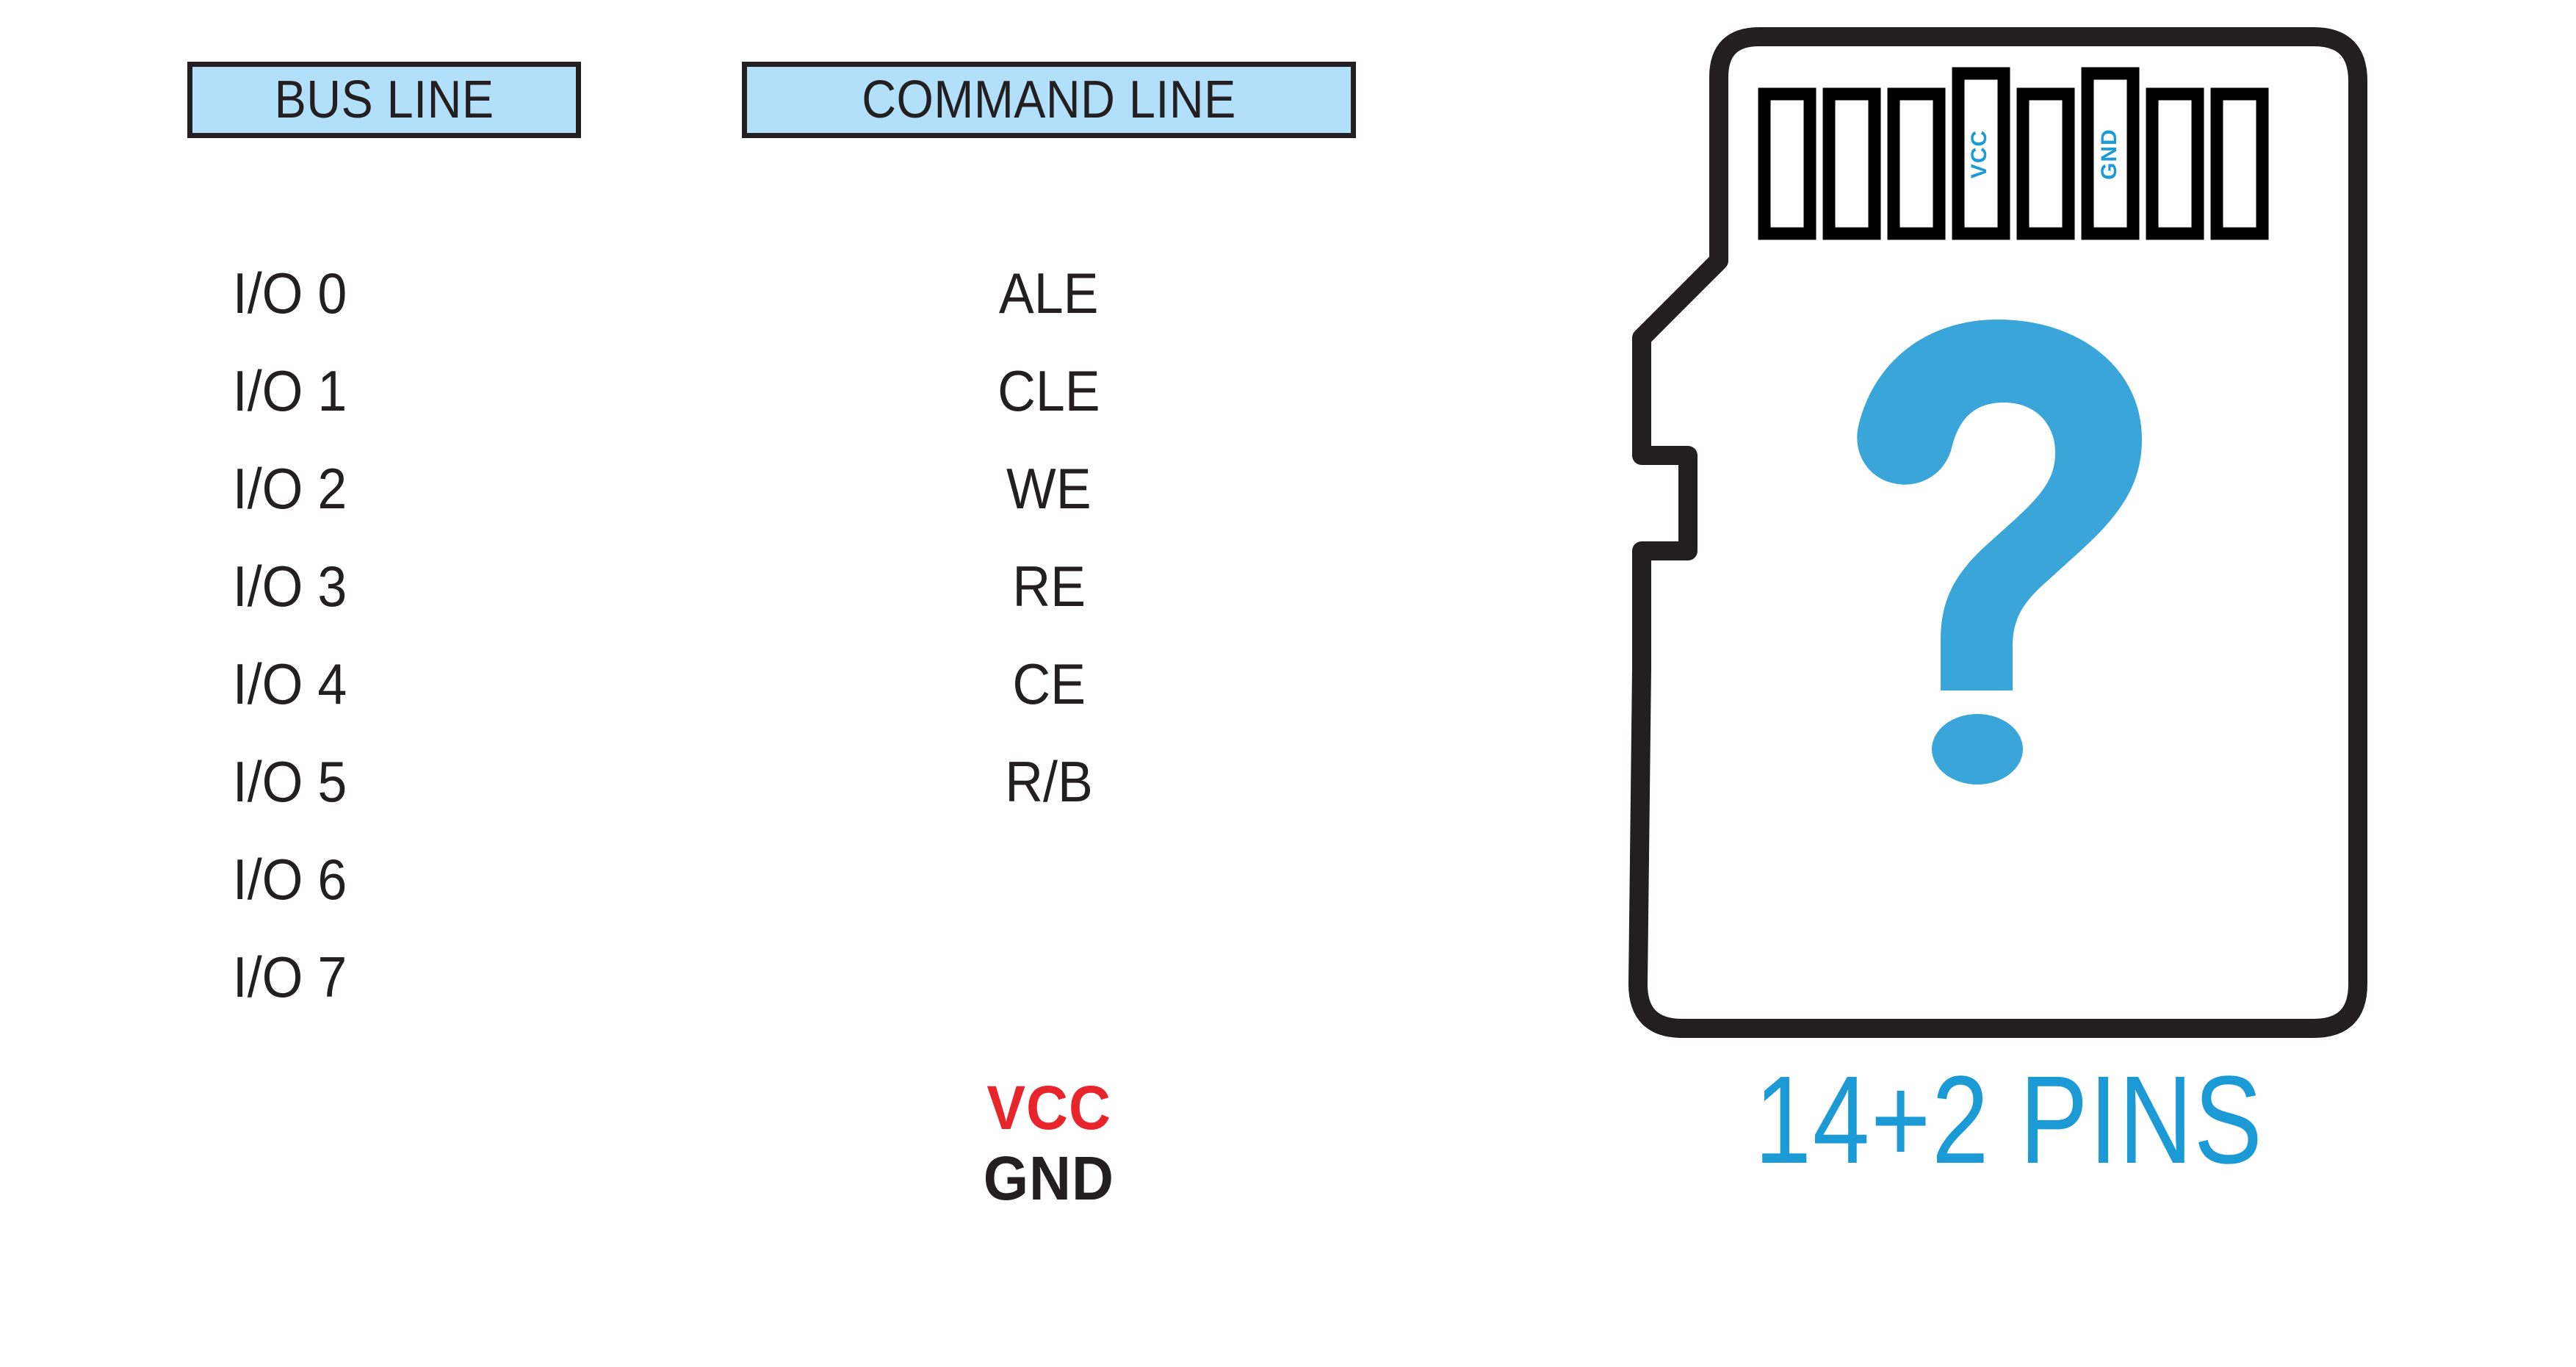  I want to click on card-pin-vcc-label: VCC, so click(1979, 154).